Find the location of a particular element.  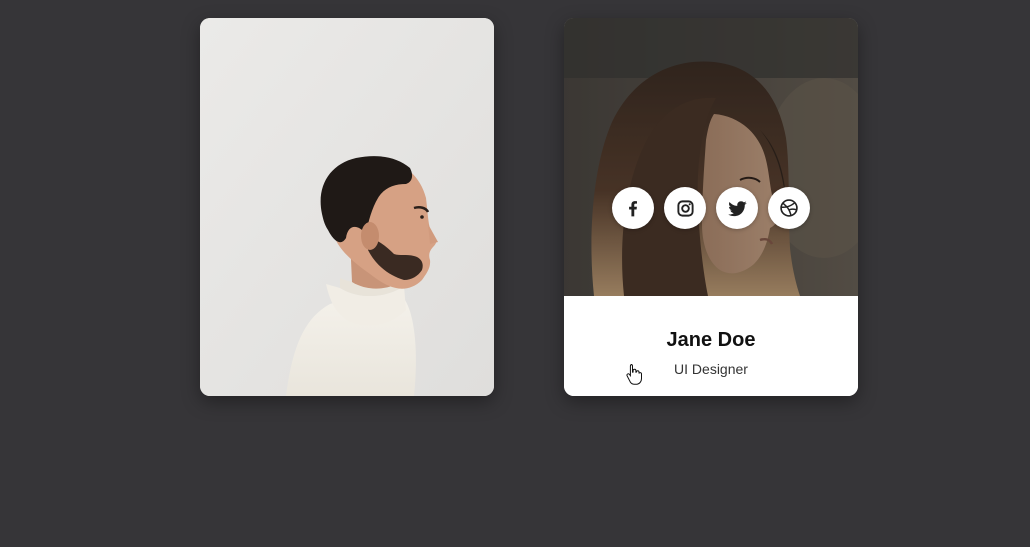

twitter-icon is located at coordinates (737, 208).